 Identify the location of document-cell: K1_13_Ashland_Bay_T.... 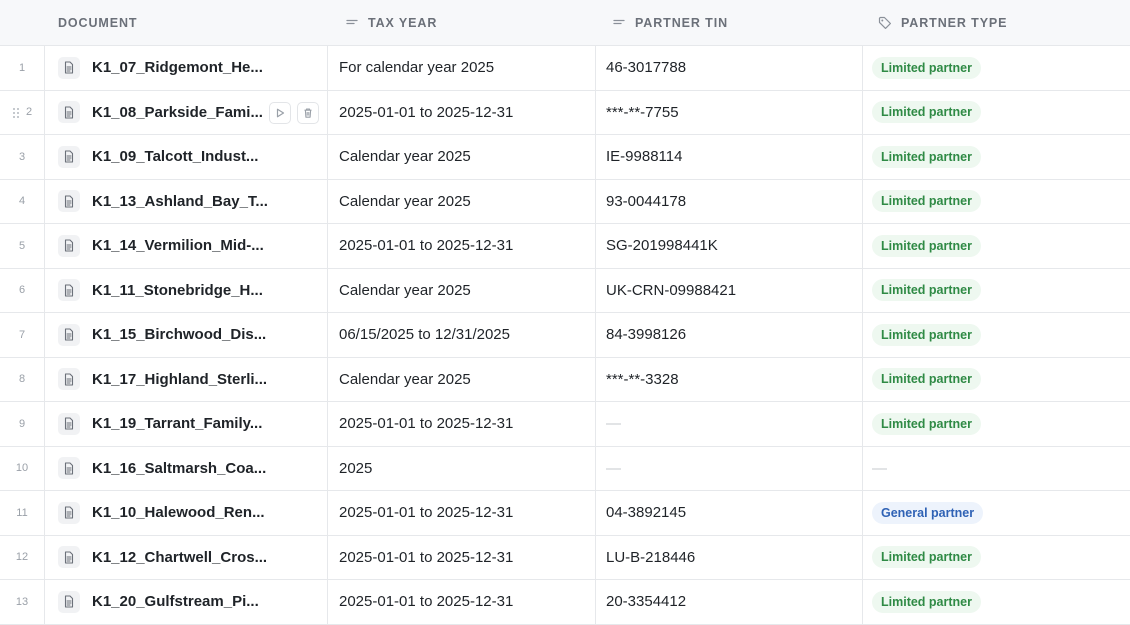
(187, 201).